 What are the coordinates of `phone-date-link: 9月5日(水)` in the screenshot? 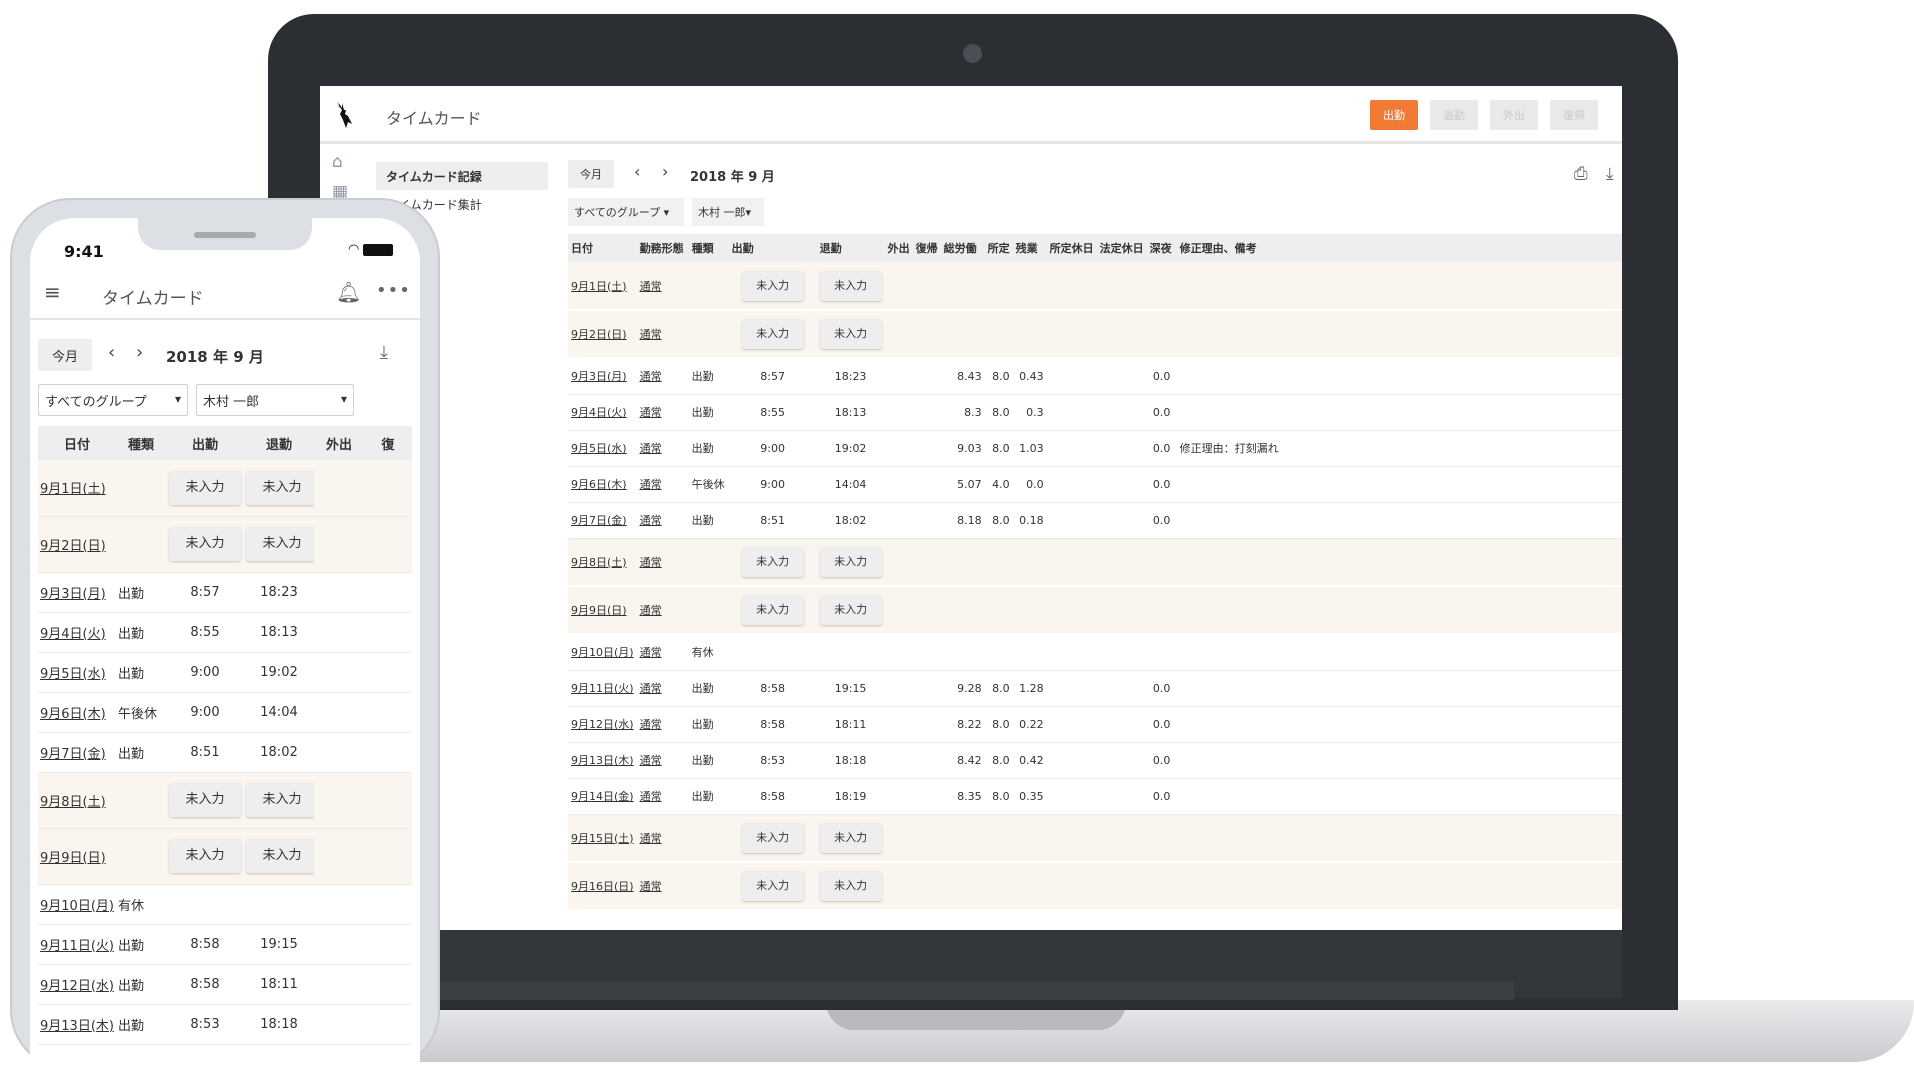 It's located at (73, 674).